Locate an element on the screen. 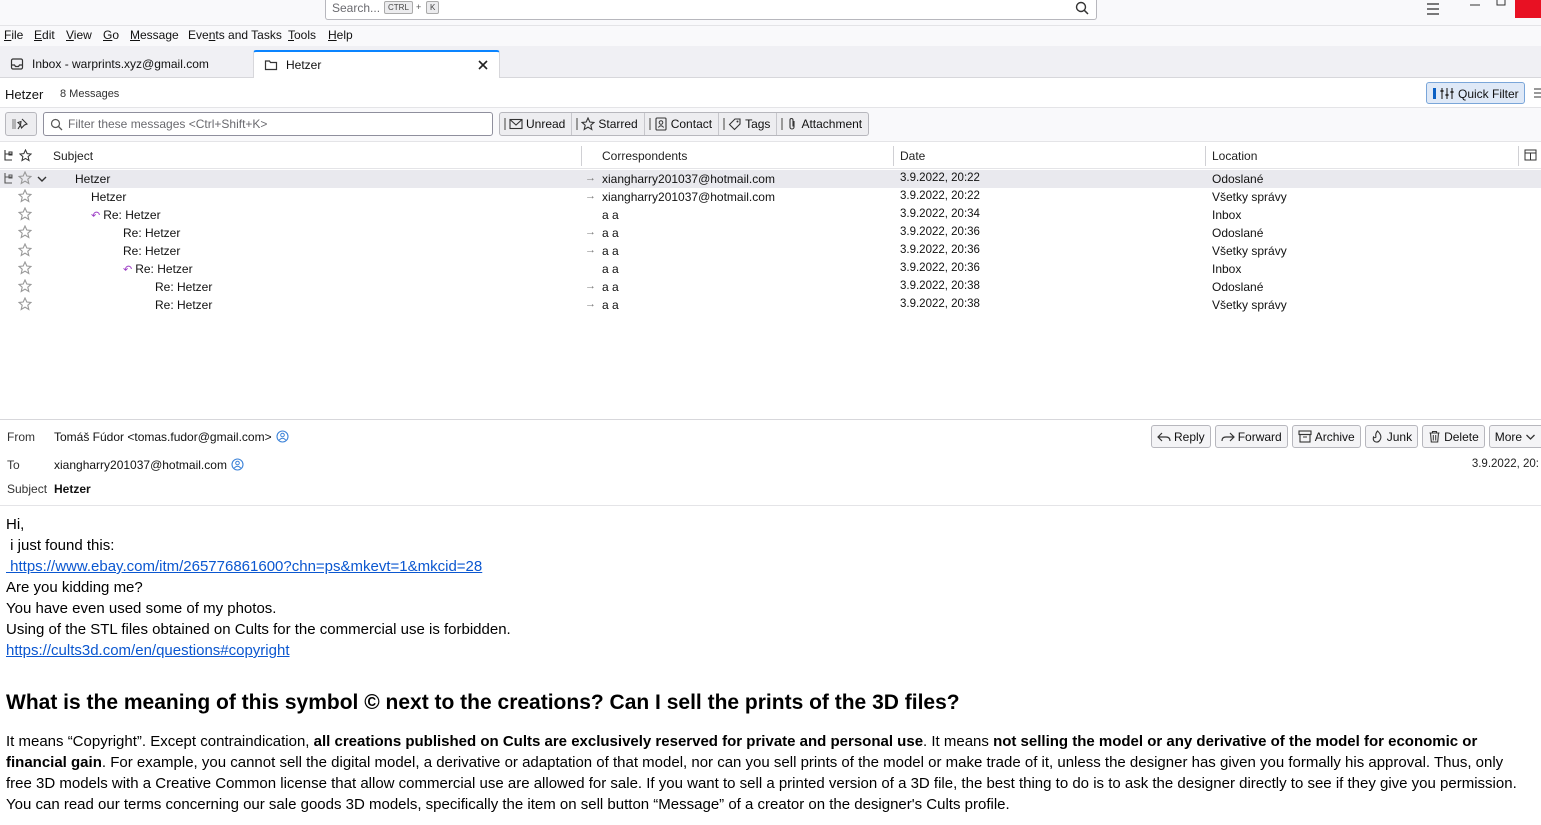 This screenshot has width=1541, height=825. overflow-icon is located at coordinates (1537, 93).